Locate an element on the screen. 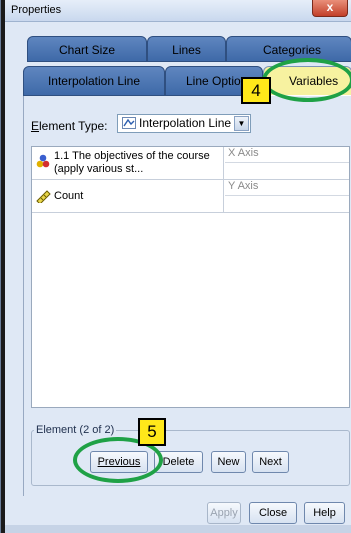 This screenshot has height=533, width=351. next-button-label: Next is located at coordinates (270, 462).